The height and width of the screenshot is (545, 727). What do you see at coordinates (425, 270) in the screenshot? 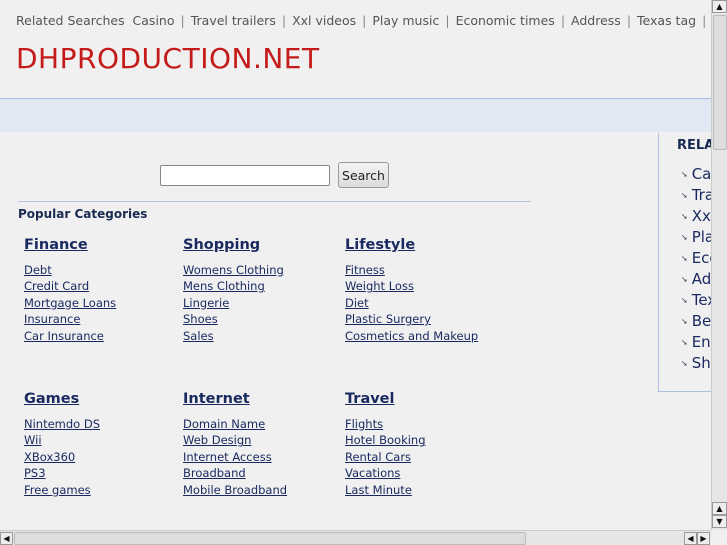
I see `category-link: Fitness` at bounding box center [425, 270].